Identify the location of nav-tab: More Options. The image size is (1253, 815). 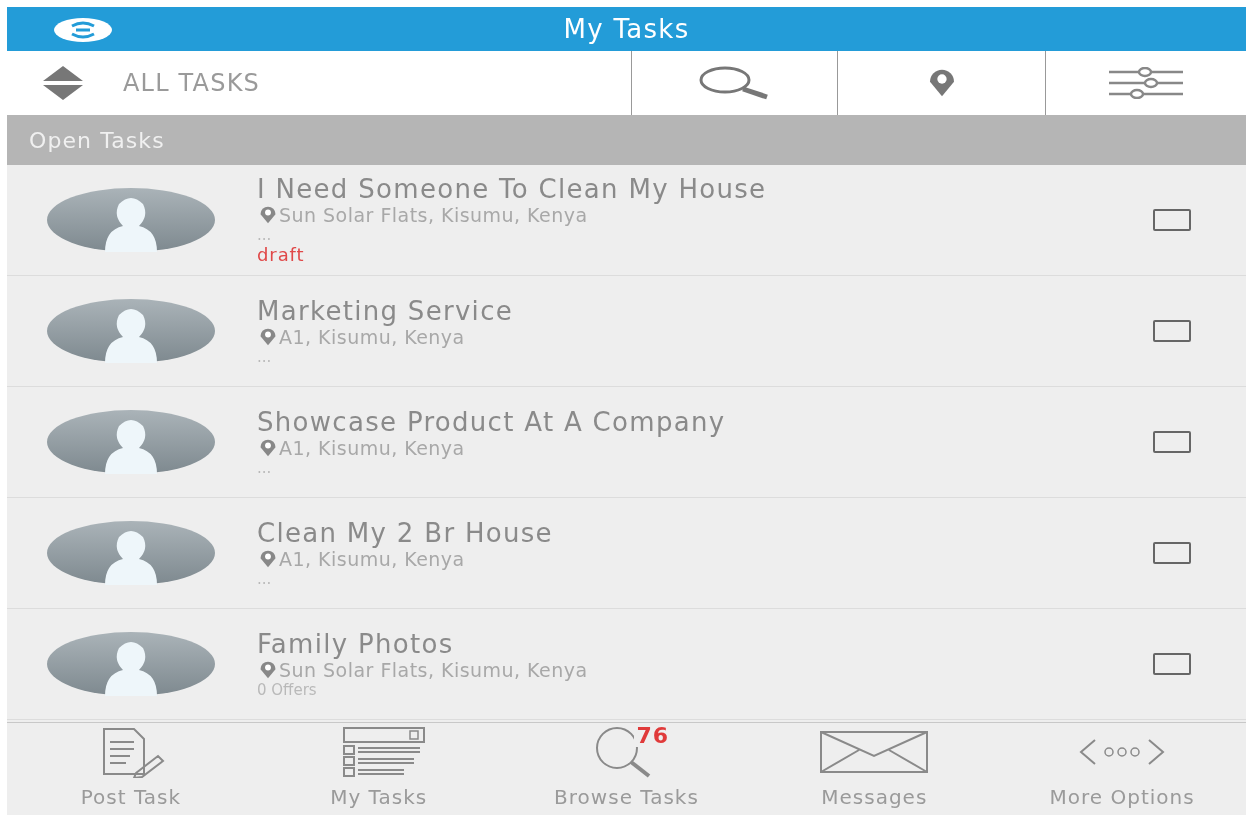
(1122, 769).